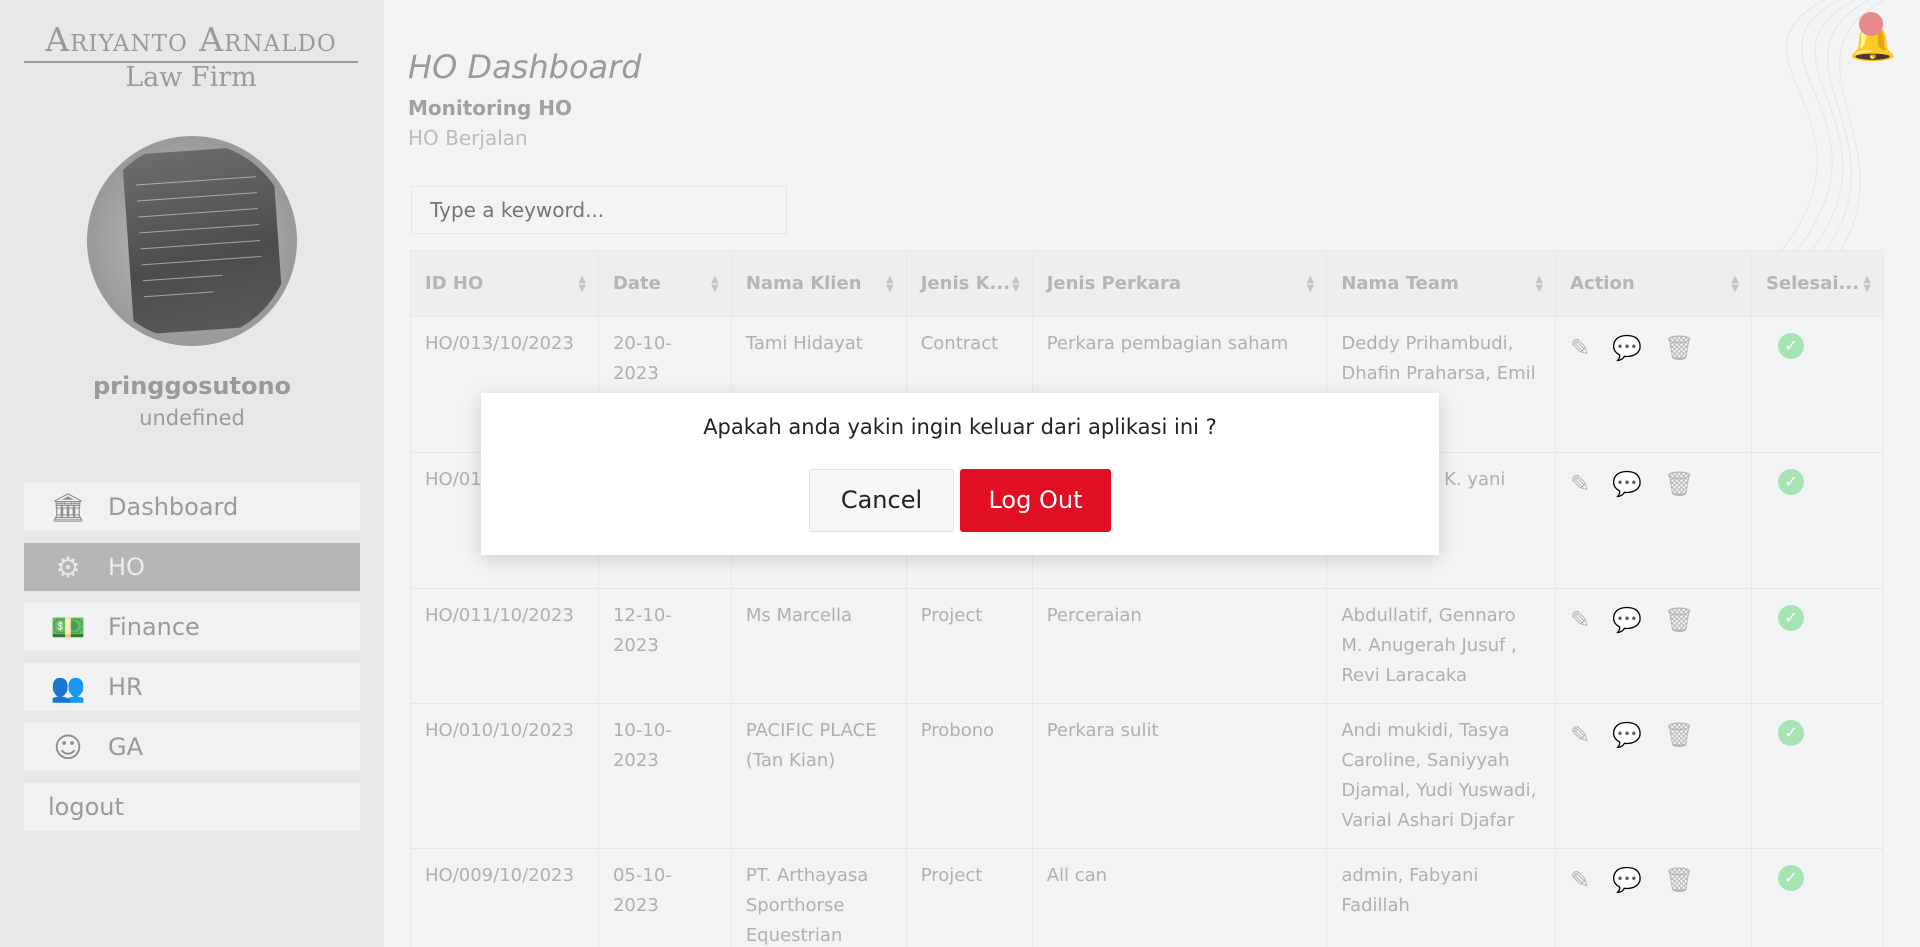  I want to click on column-header-client: Nama Klien ▲ ▼, so click(818, 283).